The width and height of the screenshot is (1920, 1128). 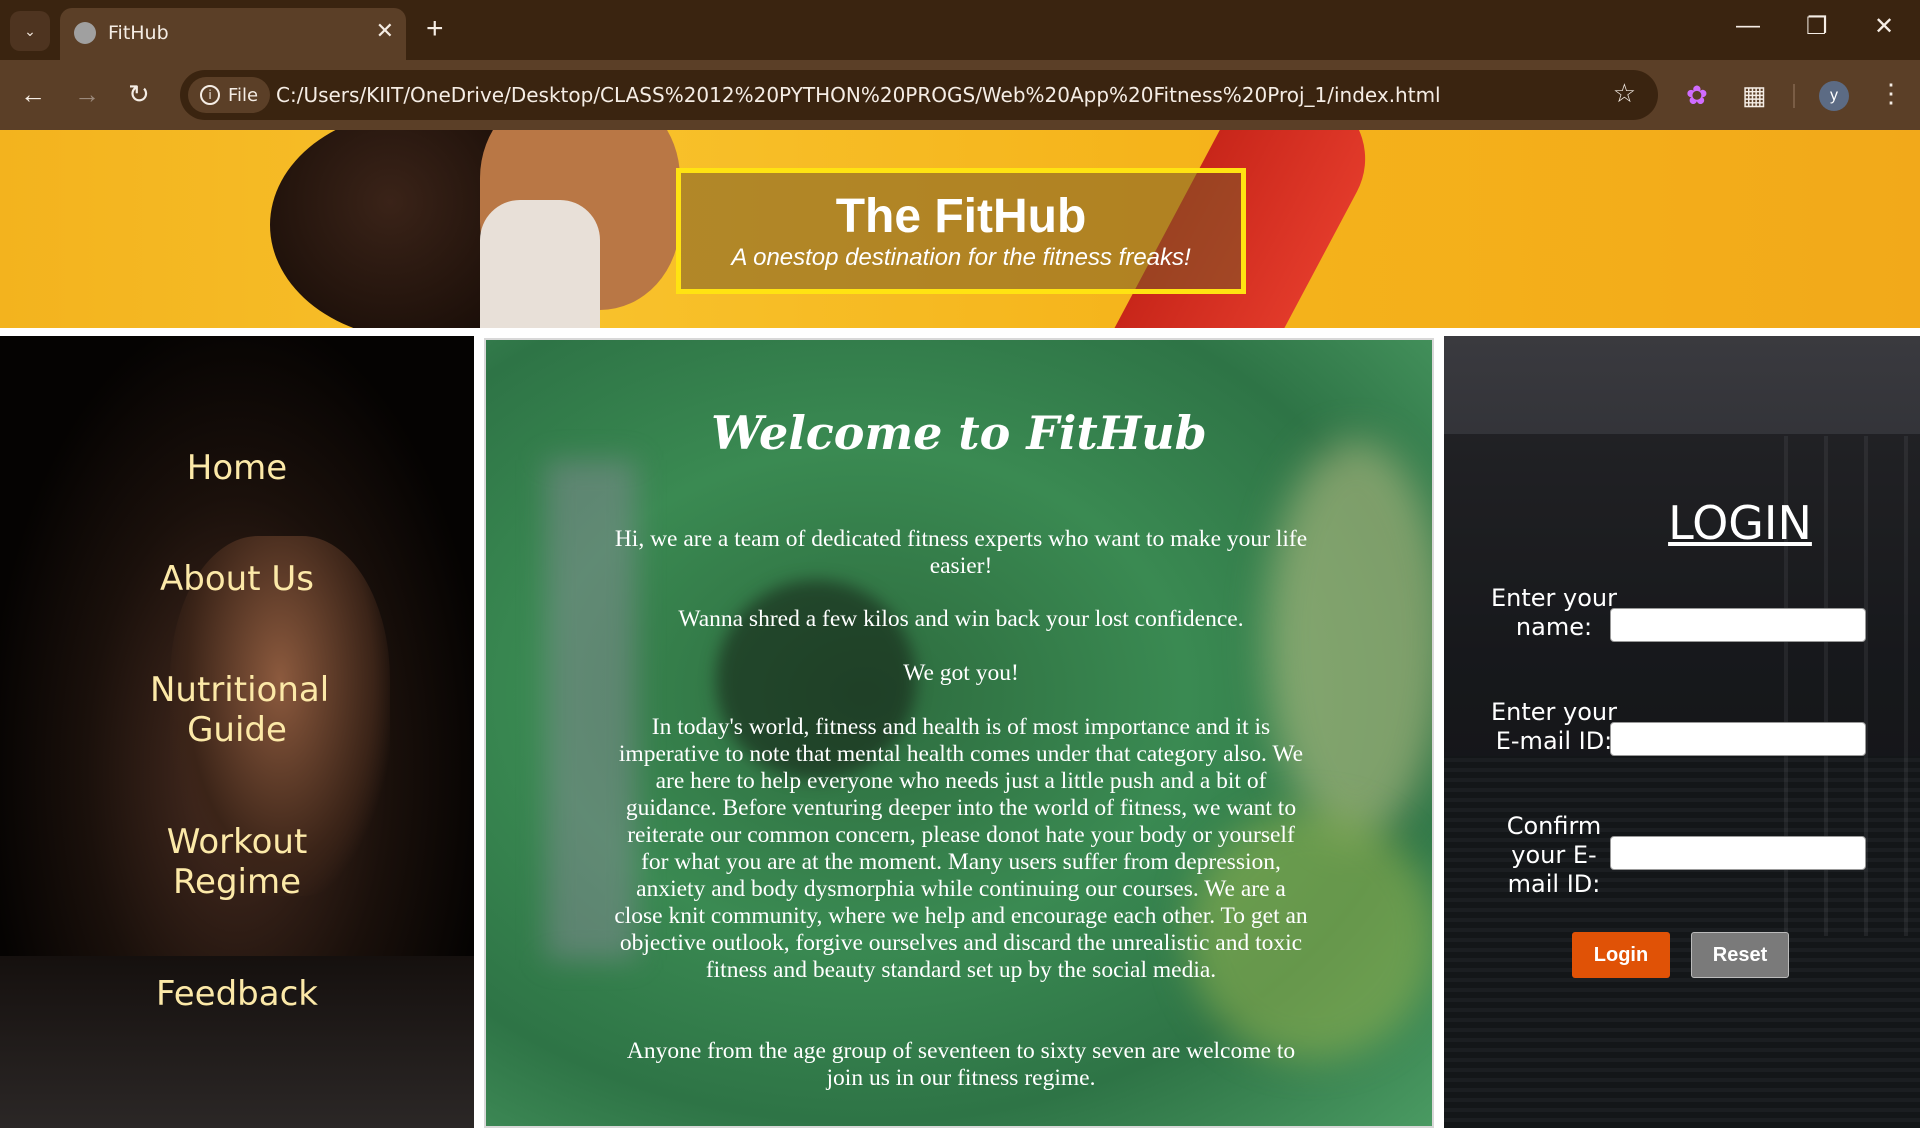 What do you see at coordinates (959, 433) in the screenshot?
I see `welcome-heading: Welcome to FitHub` at bounding box center [959, 433].